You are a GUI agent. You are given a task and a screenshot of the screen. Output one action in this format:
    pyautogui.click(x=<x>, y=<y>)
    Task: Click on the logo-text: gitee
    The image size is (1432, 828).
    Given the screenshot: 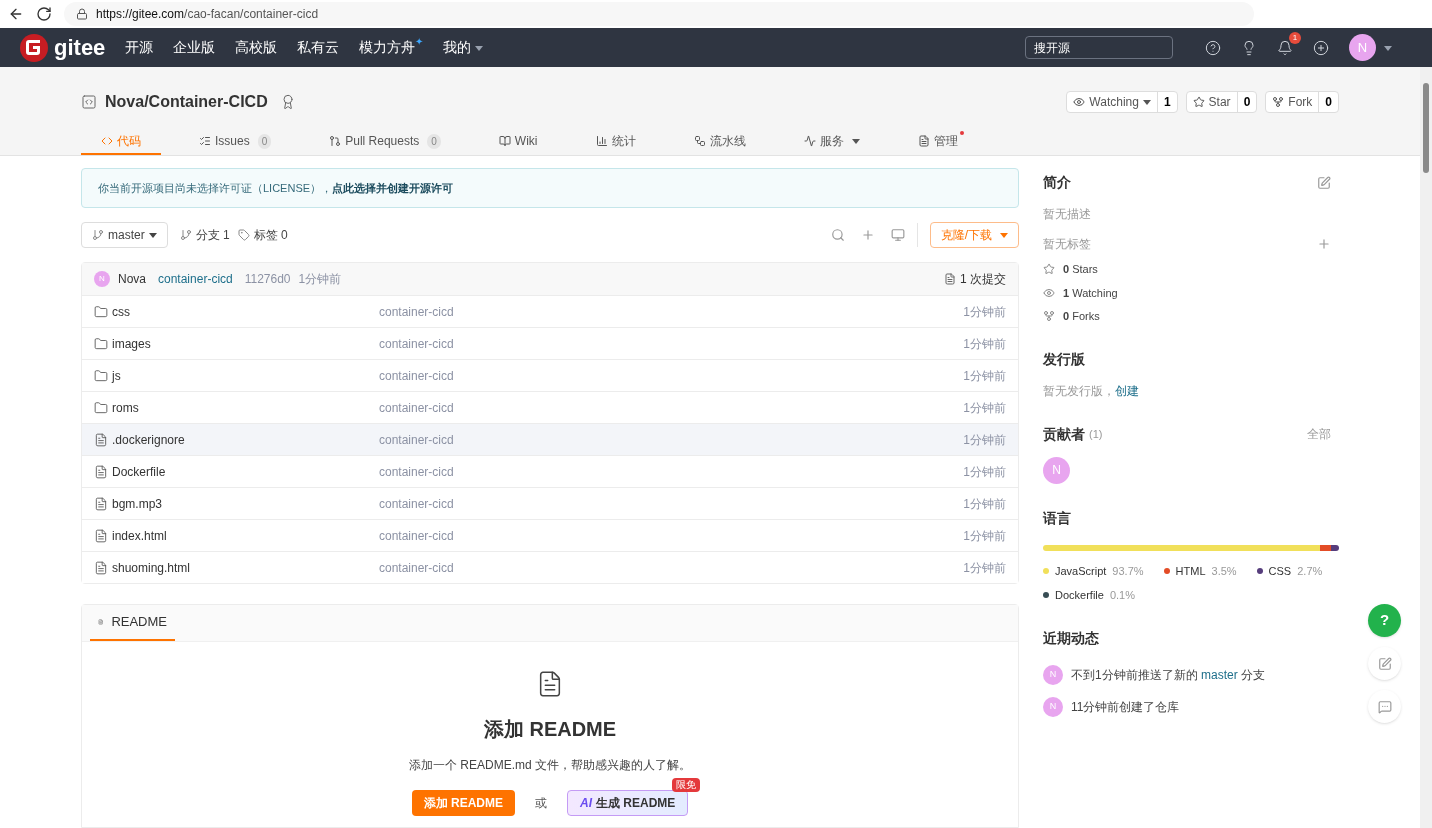 What is the action you would take?
    pyautogui.click(x=80, y=47)
    